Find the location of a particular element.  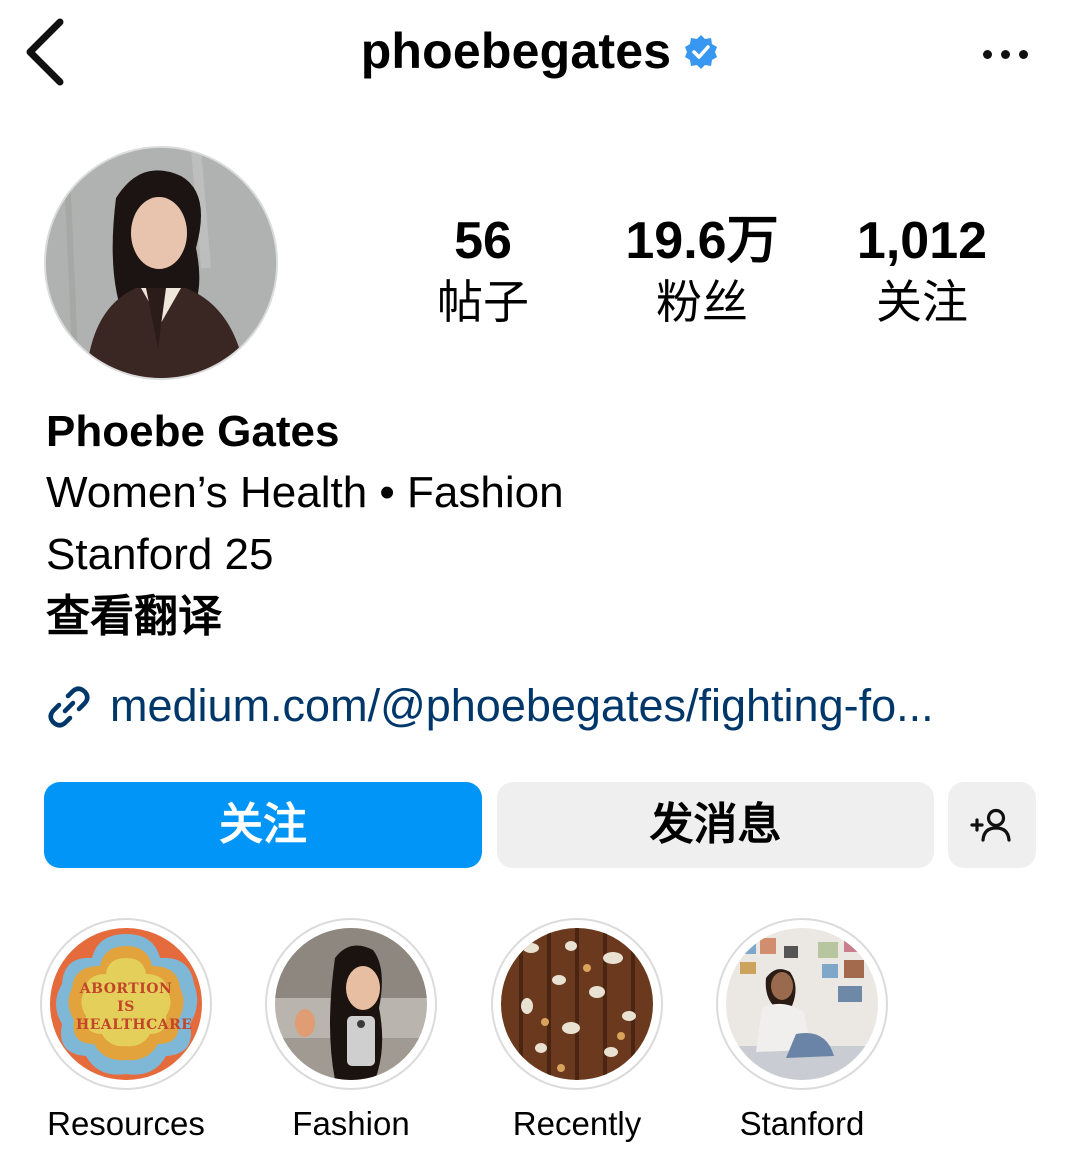

message-button: 发消息 is located at coordinates (715, 825).